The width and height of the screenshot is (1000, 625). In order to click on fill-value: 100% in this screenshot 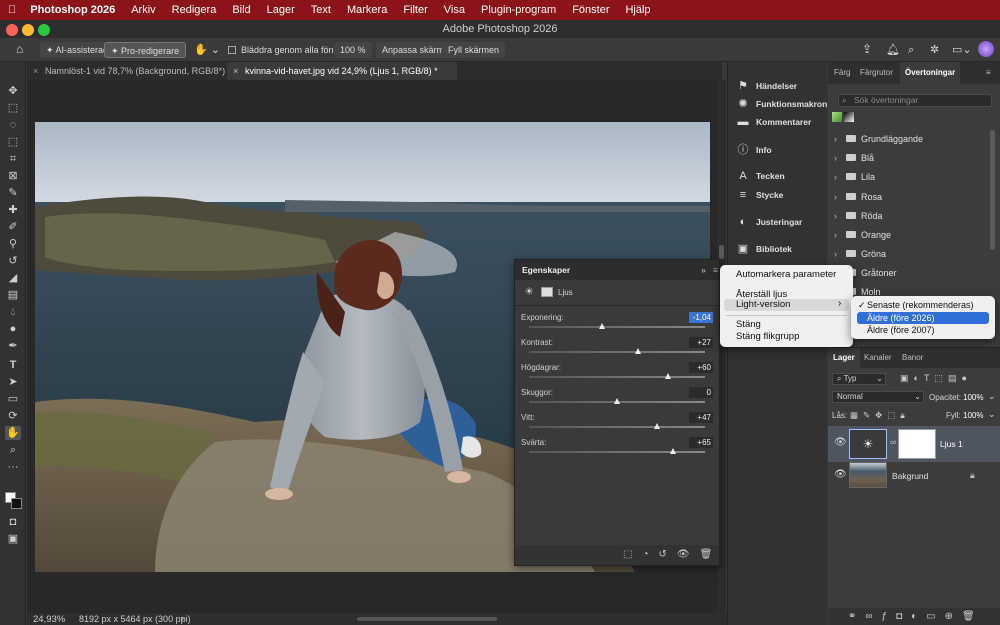, I will do `click(973, 415)`.